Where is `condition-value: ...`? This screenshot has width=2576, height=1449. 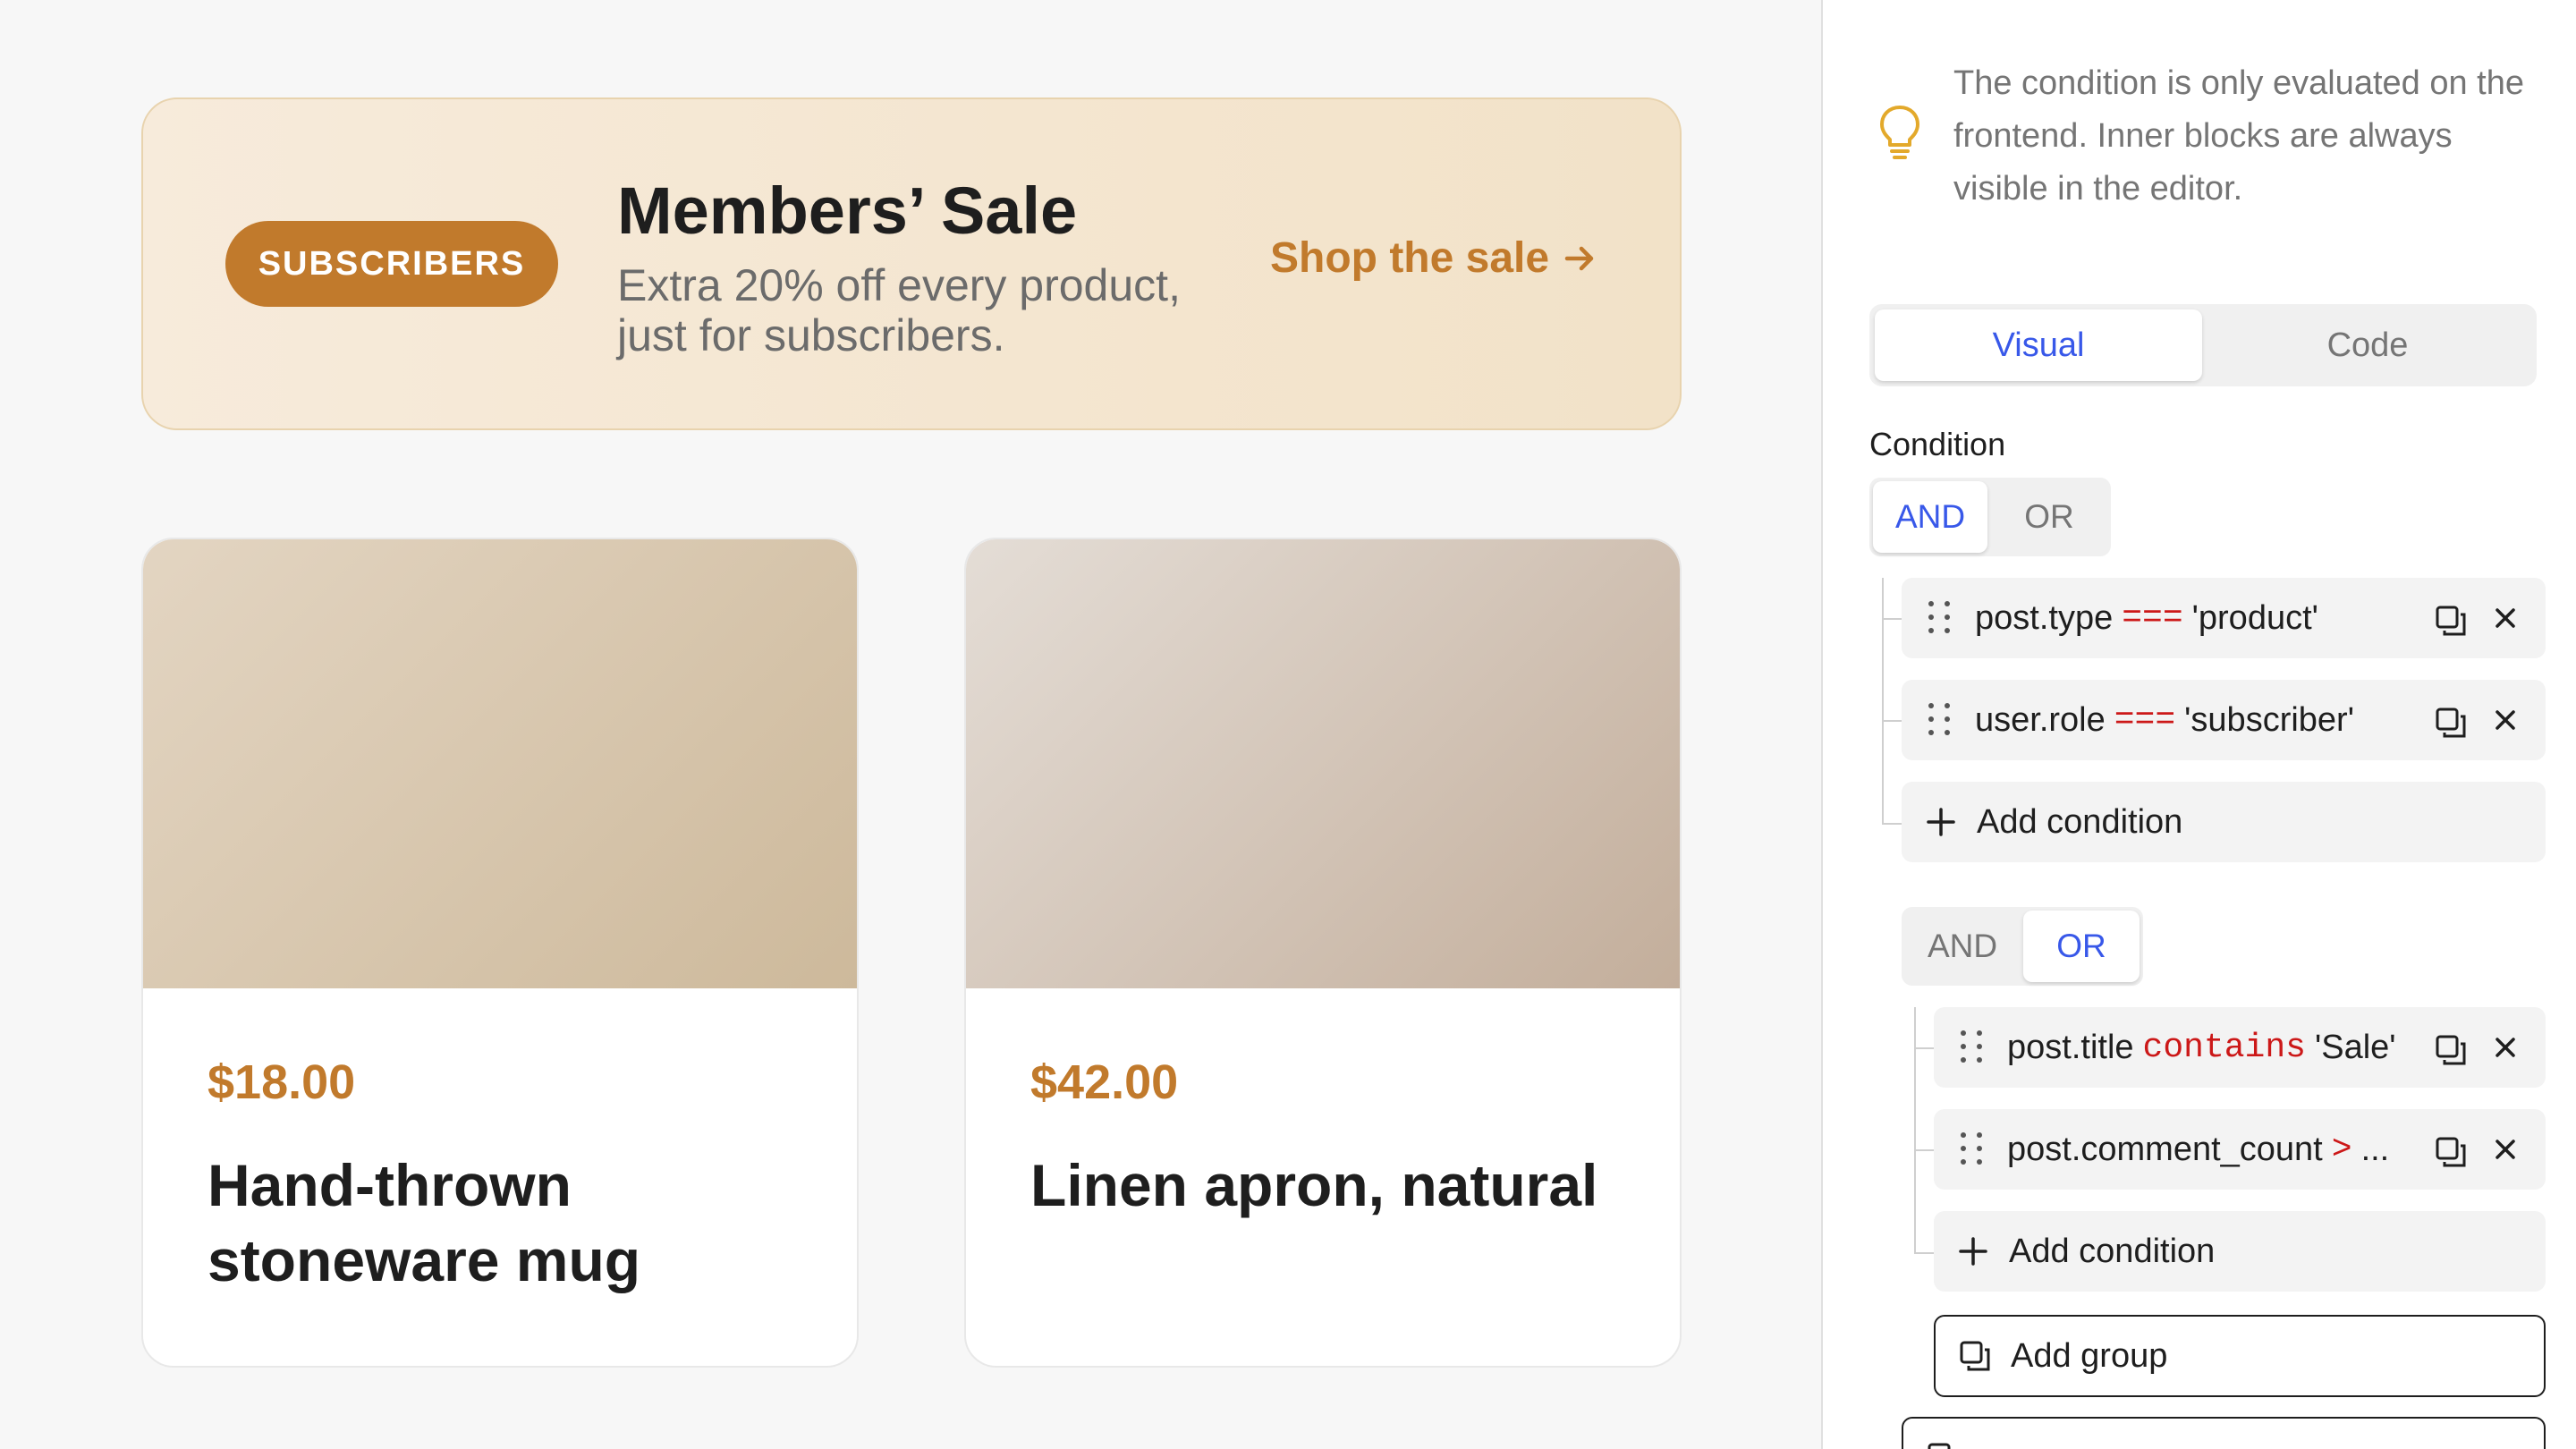
condition-value: ... is located at coordinates (2375, 1149).